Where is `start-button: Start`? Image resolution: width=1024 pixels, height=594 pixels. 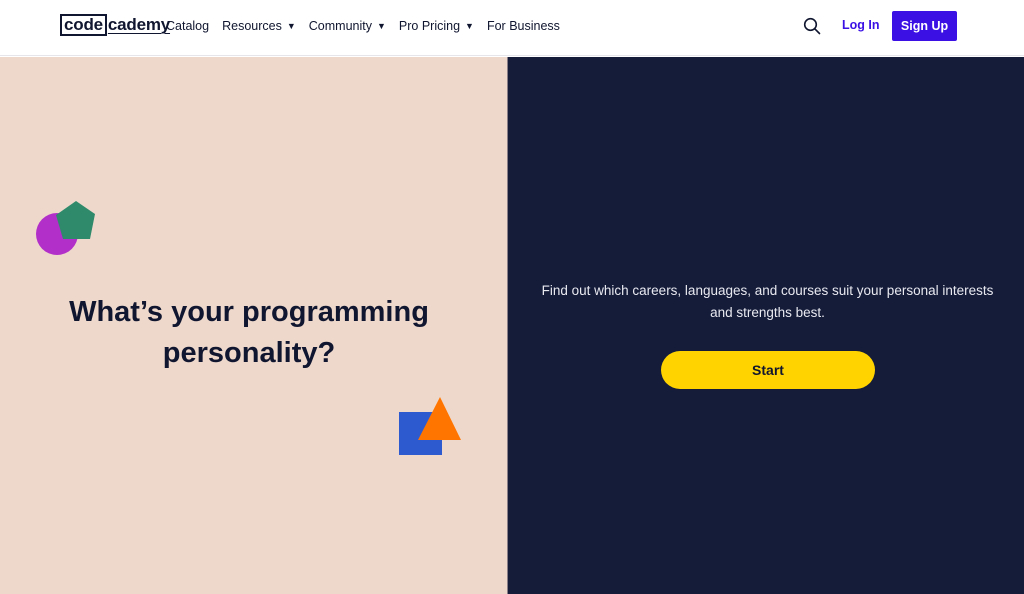
start-button: Start is located at coordinates (768, 370).